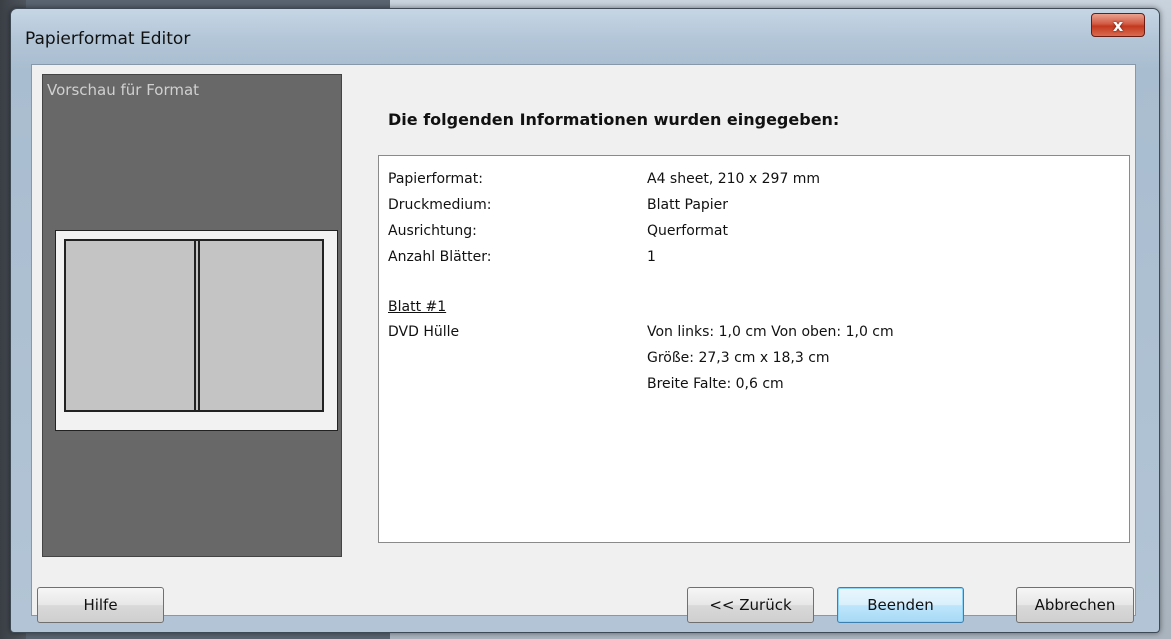  Describe the element at coordinates (123, 90) in the screenshot. I see `preview-label: Vorschau für Format` at that location.